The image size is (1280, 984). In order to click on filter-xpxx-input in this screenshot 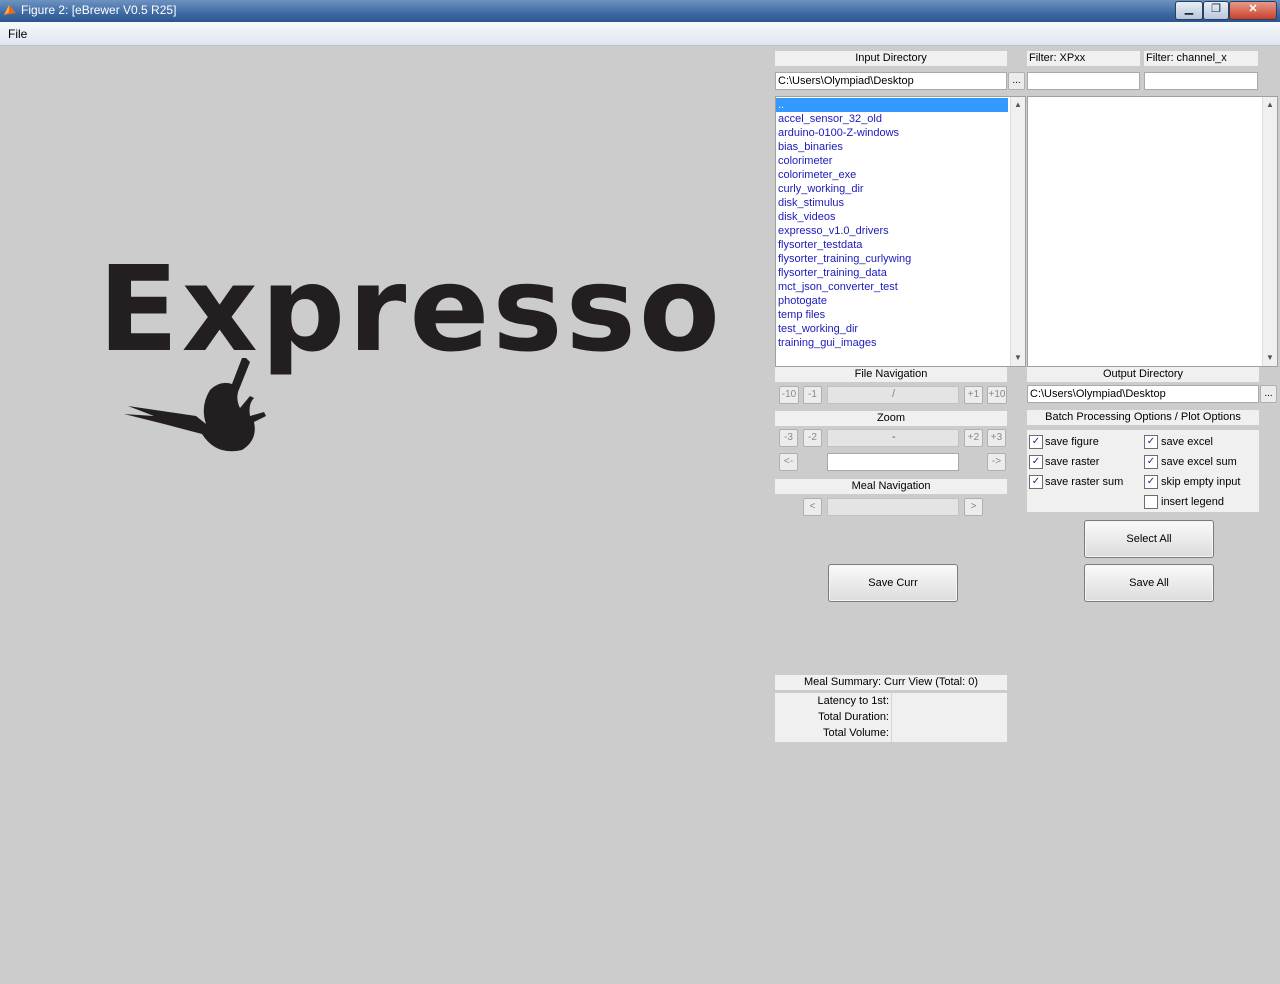, I will do `click(1083, 81)`.